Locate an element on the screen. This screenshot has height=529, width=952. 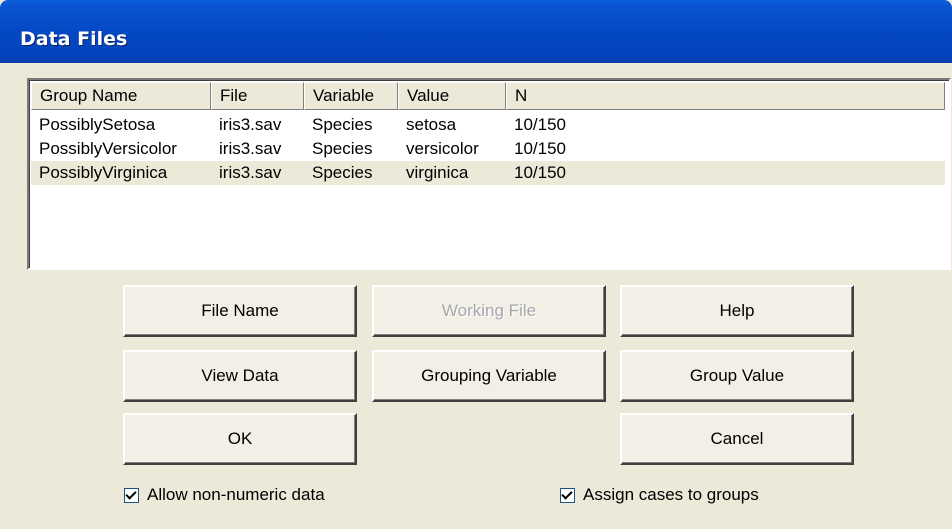
cell-value: versicolor is located at coordinates (442, 148).